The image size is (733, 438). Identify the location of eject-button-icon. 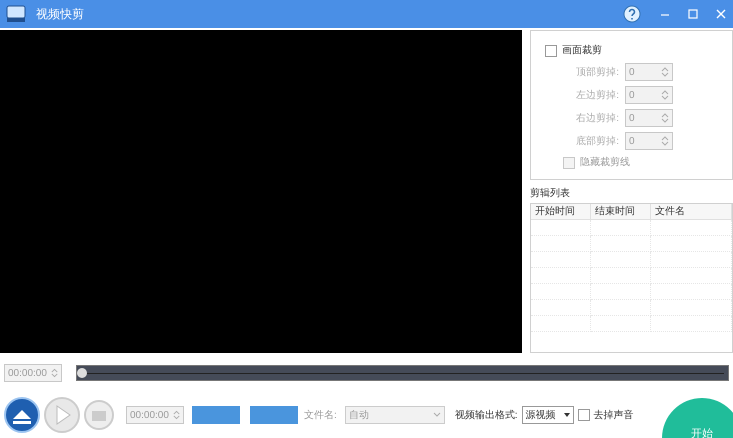
(22, 415).